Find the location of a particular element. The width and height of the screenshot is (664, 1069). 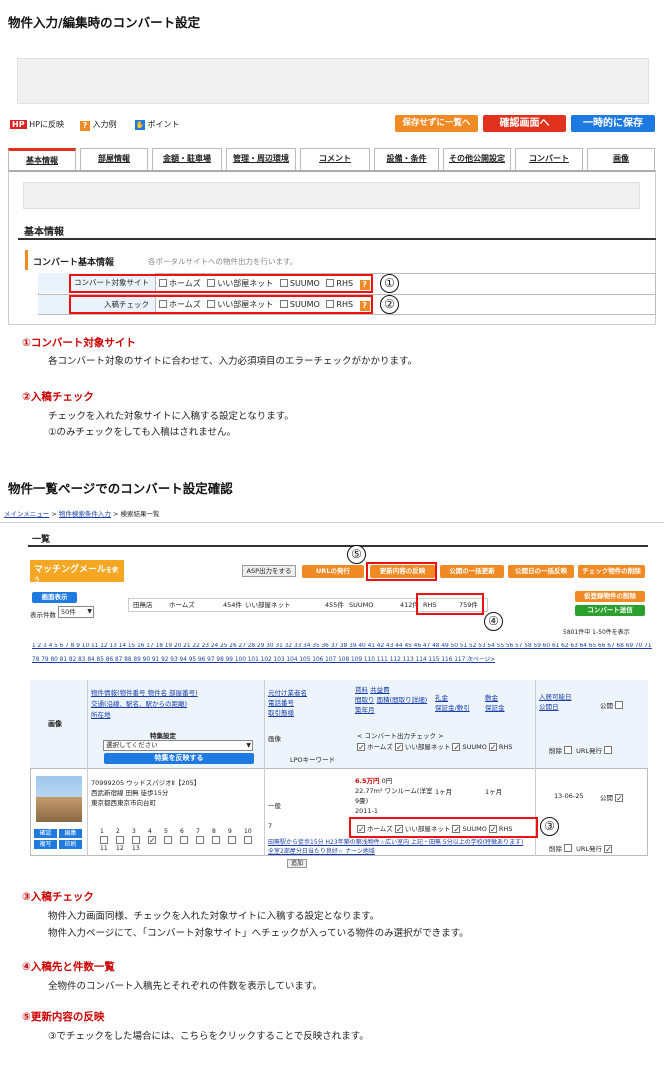

breadcrumb-main: メインメニュー is located at coordinates (26, 514).